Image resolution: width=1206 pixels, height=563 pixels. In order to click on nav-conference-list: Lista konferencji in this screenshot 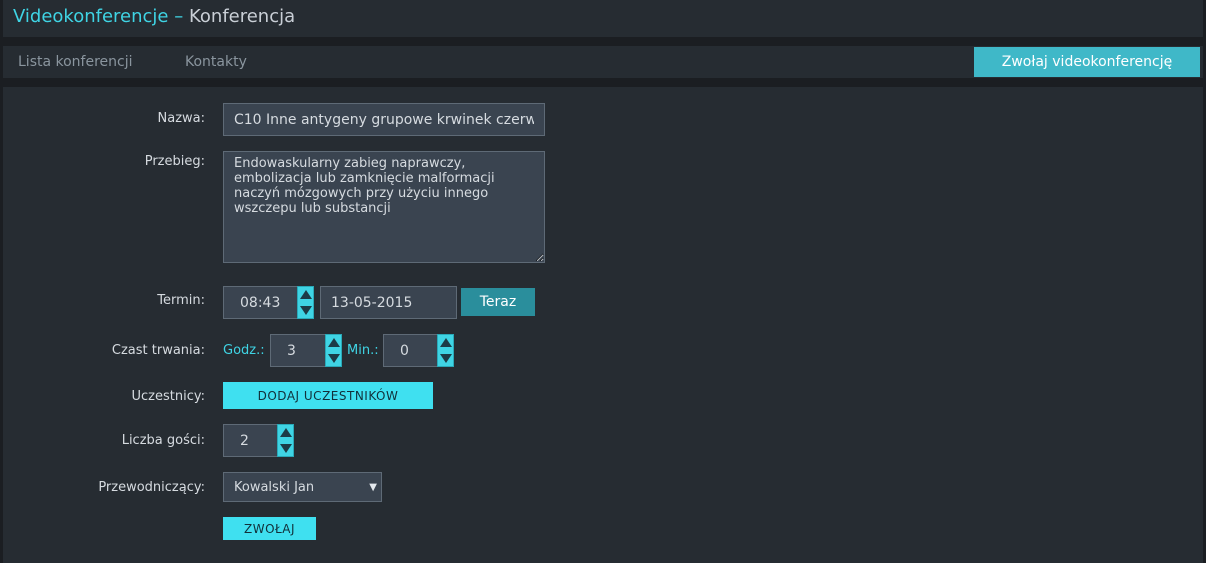, I will do `click(75, 62)`.